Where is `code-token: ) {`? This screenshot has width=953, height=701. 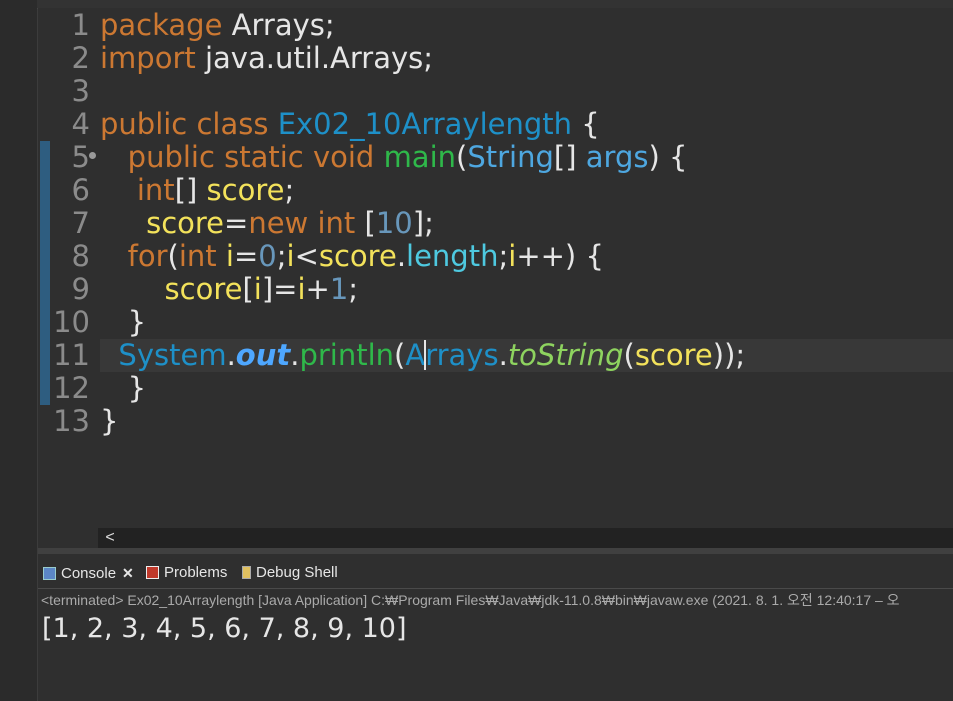
code-token: ) { is located at coordinates (668, 157).